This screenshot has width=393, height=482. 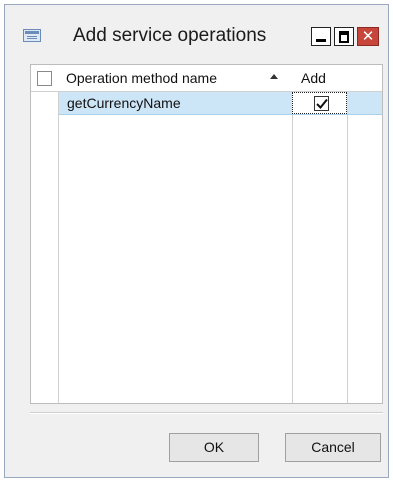 What do you see at coordinates (170, 35) in the screenshot?
I see `window-title: Add service operations` at bounding box center [170, 35].